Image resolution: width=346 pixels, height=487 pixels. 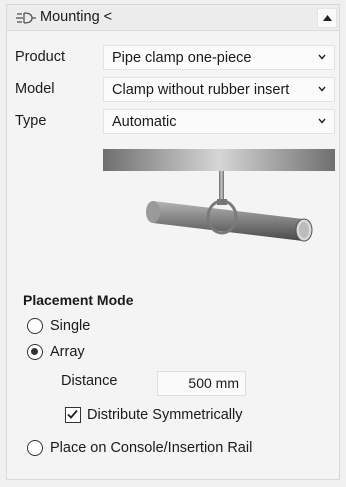 I want to click on radio-array-label: Array, so click(x=67, y=352).